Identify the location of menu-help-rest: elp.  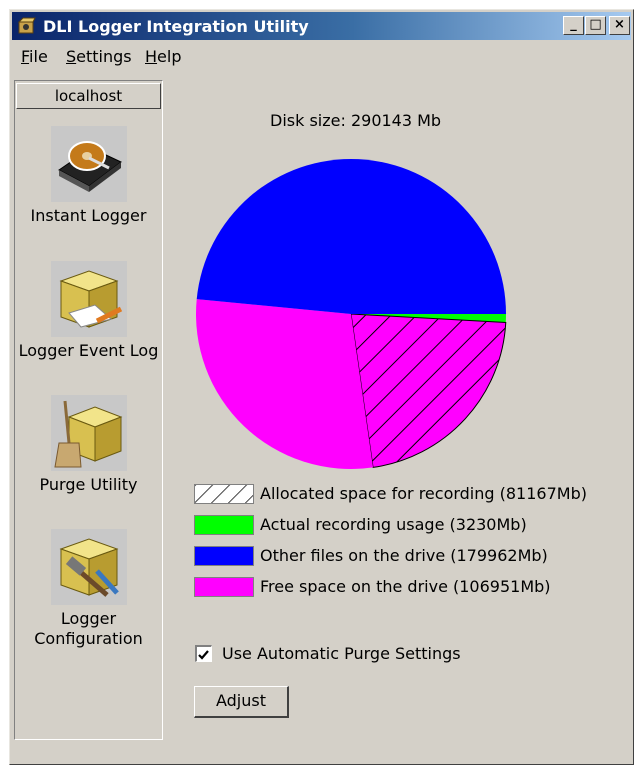
(169, 56).